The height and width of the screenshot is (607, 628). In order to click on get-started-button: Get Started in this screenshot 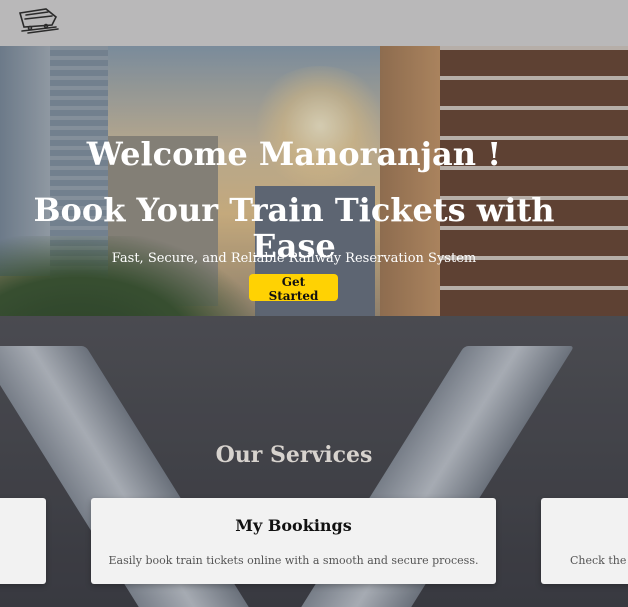, I will do `click(293, 288)`.